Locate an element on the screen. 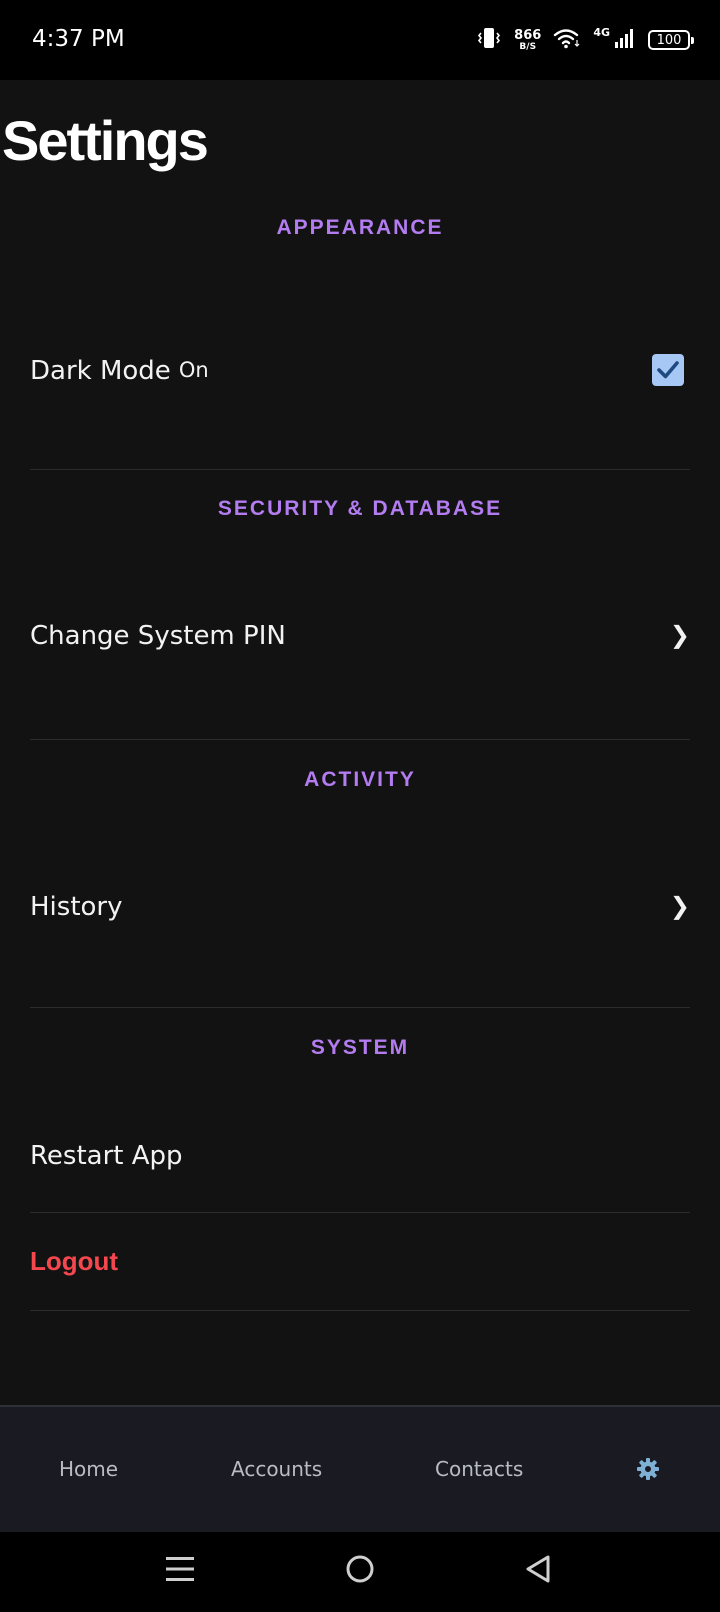 The height and width of the screenshot is (1612, 720). menu-icon is located at coordinates (180, 1571).